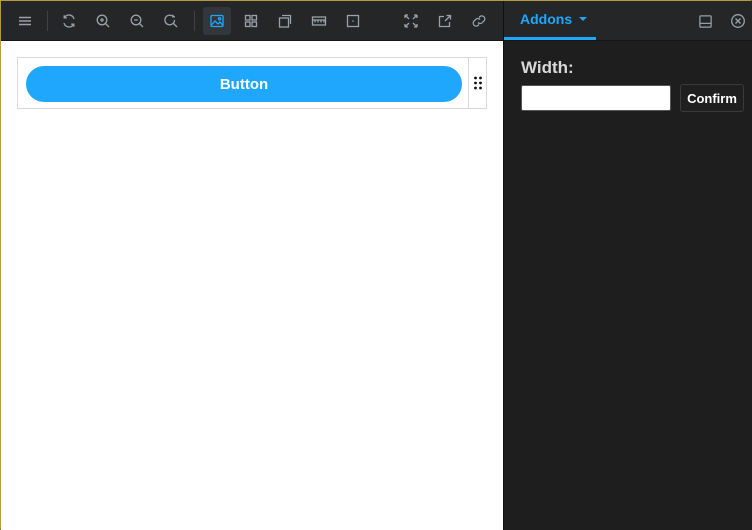 This screenshot has width=752, height=530. What do you see at coordinates (319, 21) in the screenshot?
I see `measure-icon` at bounding box center [319, 21].